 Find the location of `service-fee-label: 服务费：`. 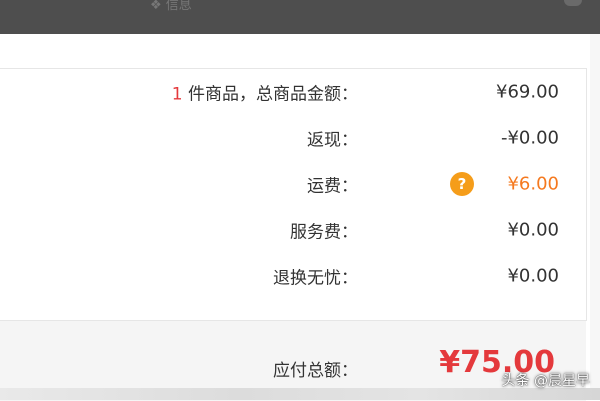

service-fee-label: 服务费： is located at coordinates (324, 232).